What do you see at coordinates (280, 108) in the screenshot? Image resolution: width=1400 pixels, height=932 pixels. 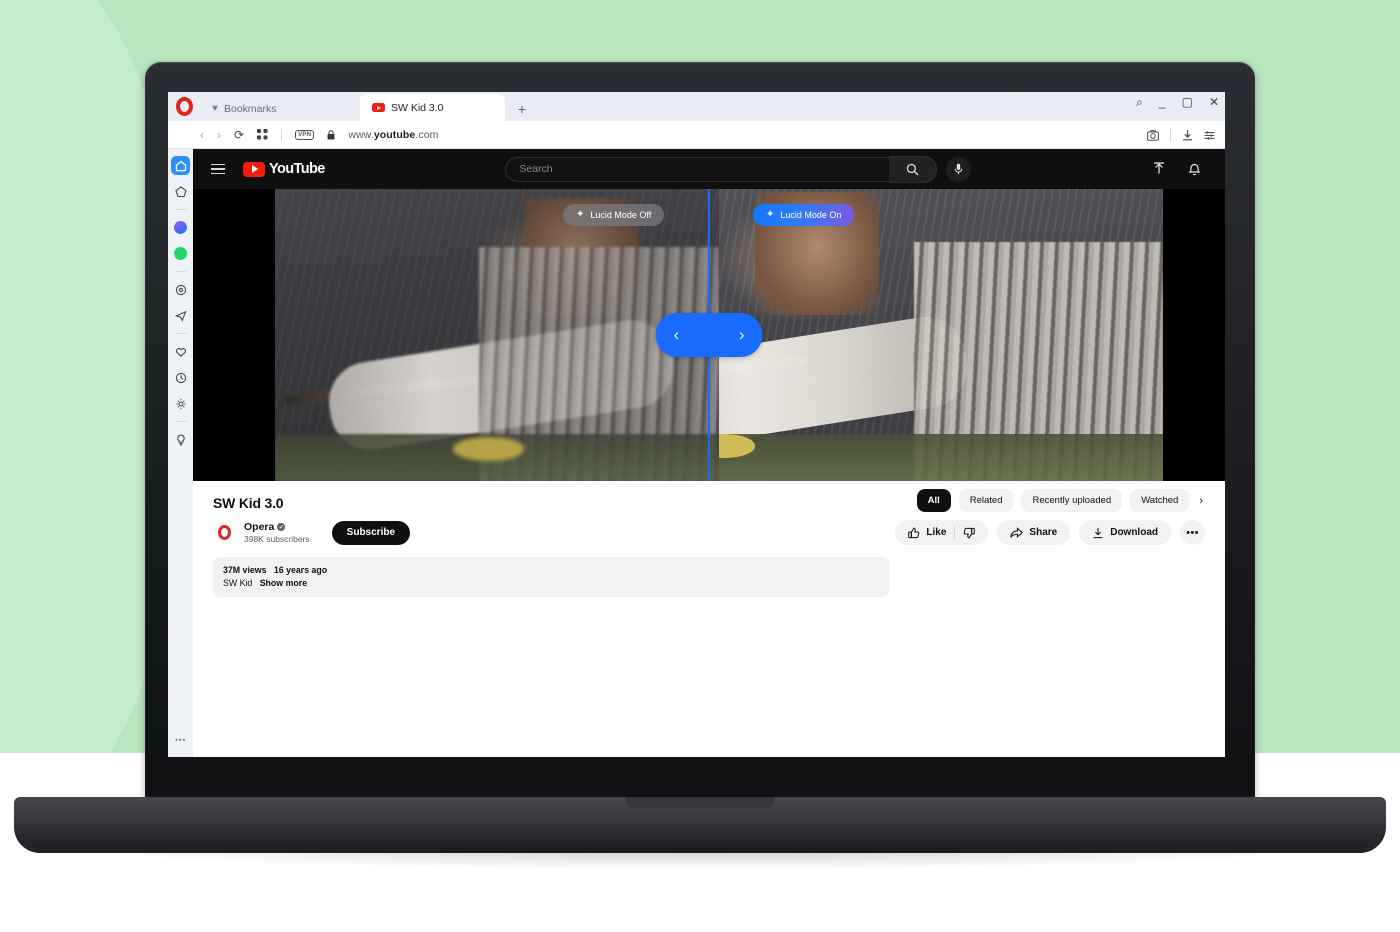 I see `tab-bookmarks: ♥ Bookmarks` at bounding box center [280, 108].